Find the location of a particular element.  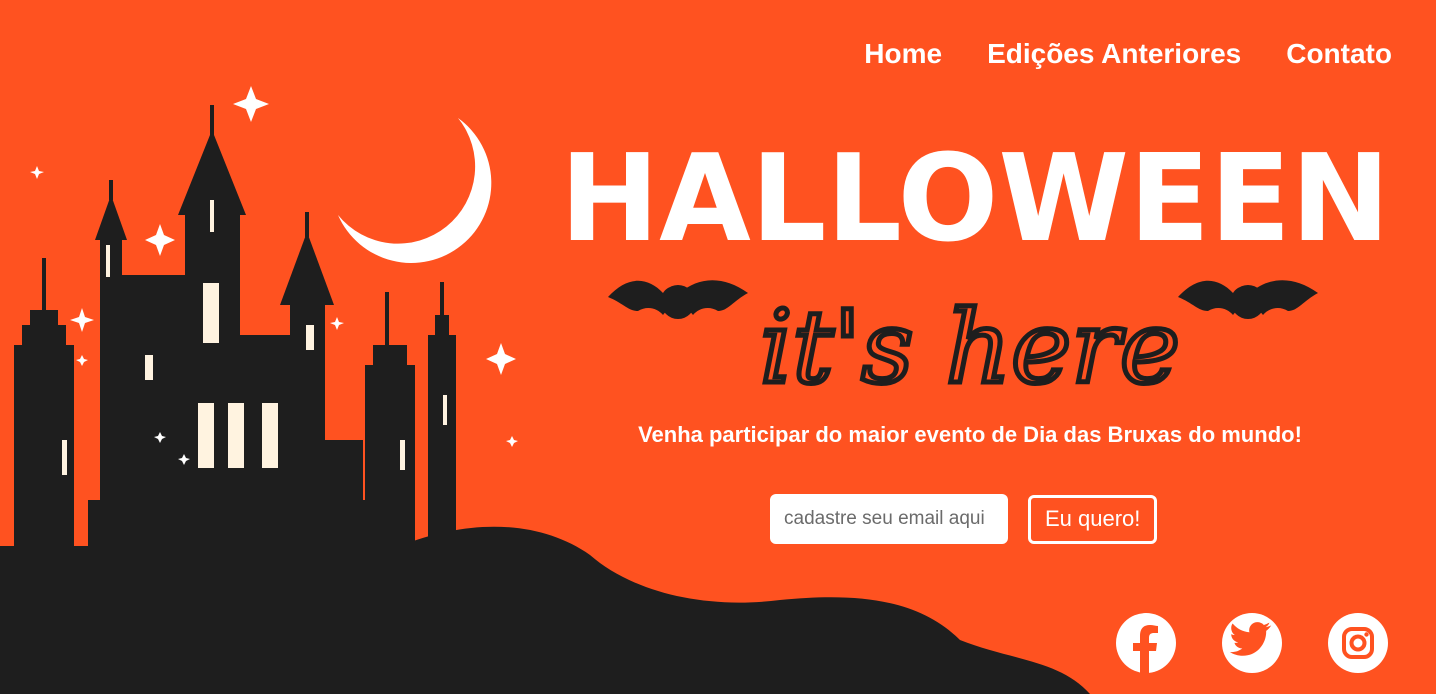

hero-subtitle-area: it's here is located at coordinates (963, 344).